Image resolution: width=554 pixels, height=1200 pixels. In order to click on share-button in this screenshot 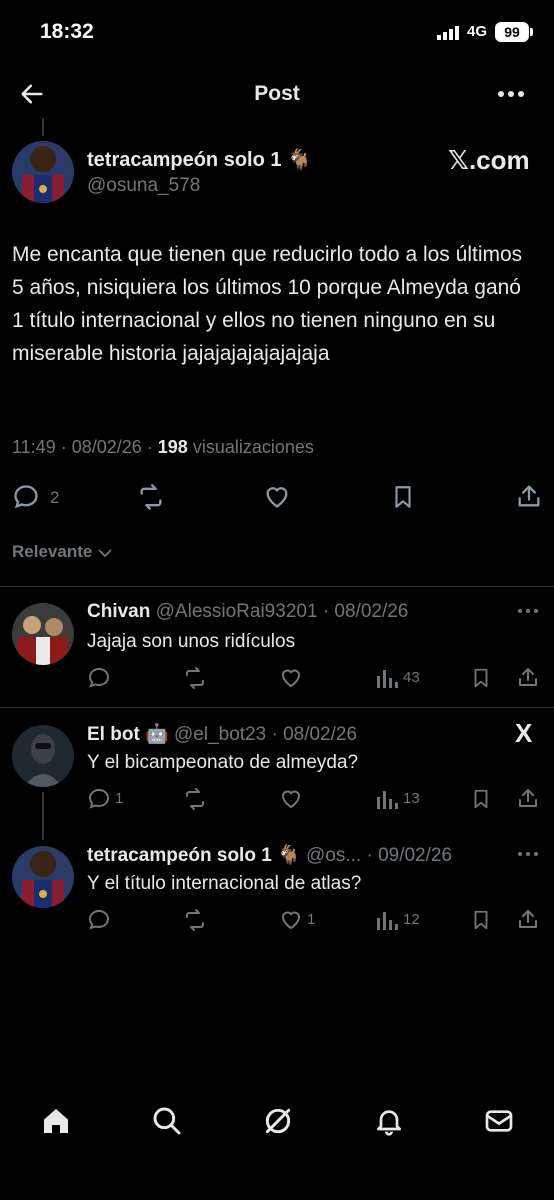, I will do `click(529, 496)`.